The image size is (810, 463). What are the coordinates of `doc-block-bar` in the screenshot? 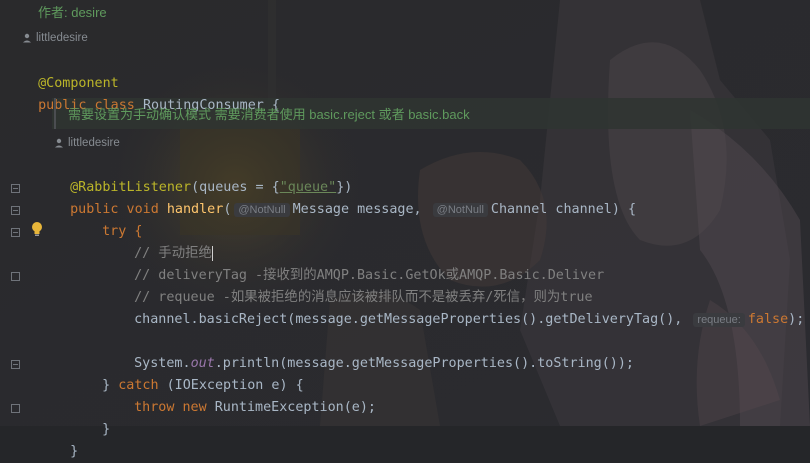 It's located at (55, 113).